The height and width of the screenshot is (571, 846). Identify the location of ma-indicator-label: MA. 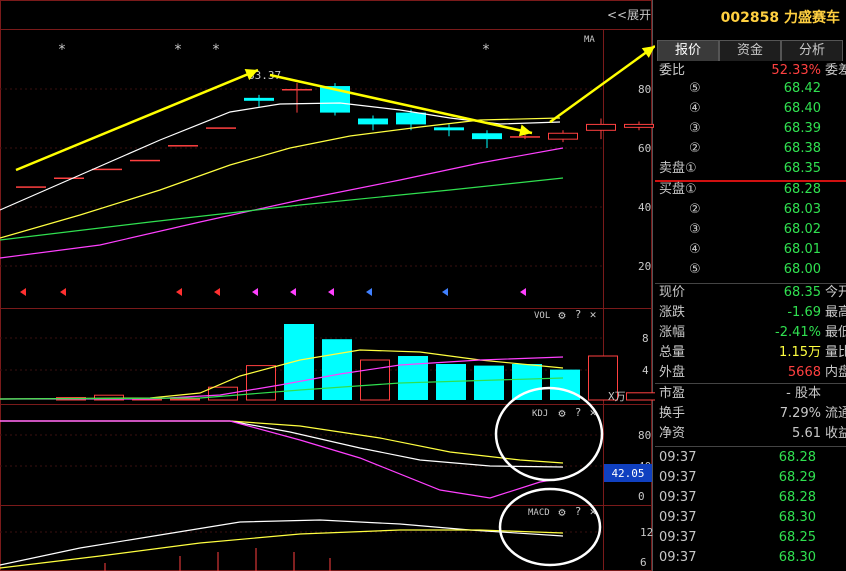
(589, 40).